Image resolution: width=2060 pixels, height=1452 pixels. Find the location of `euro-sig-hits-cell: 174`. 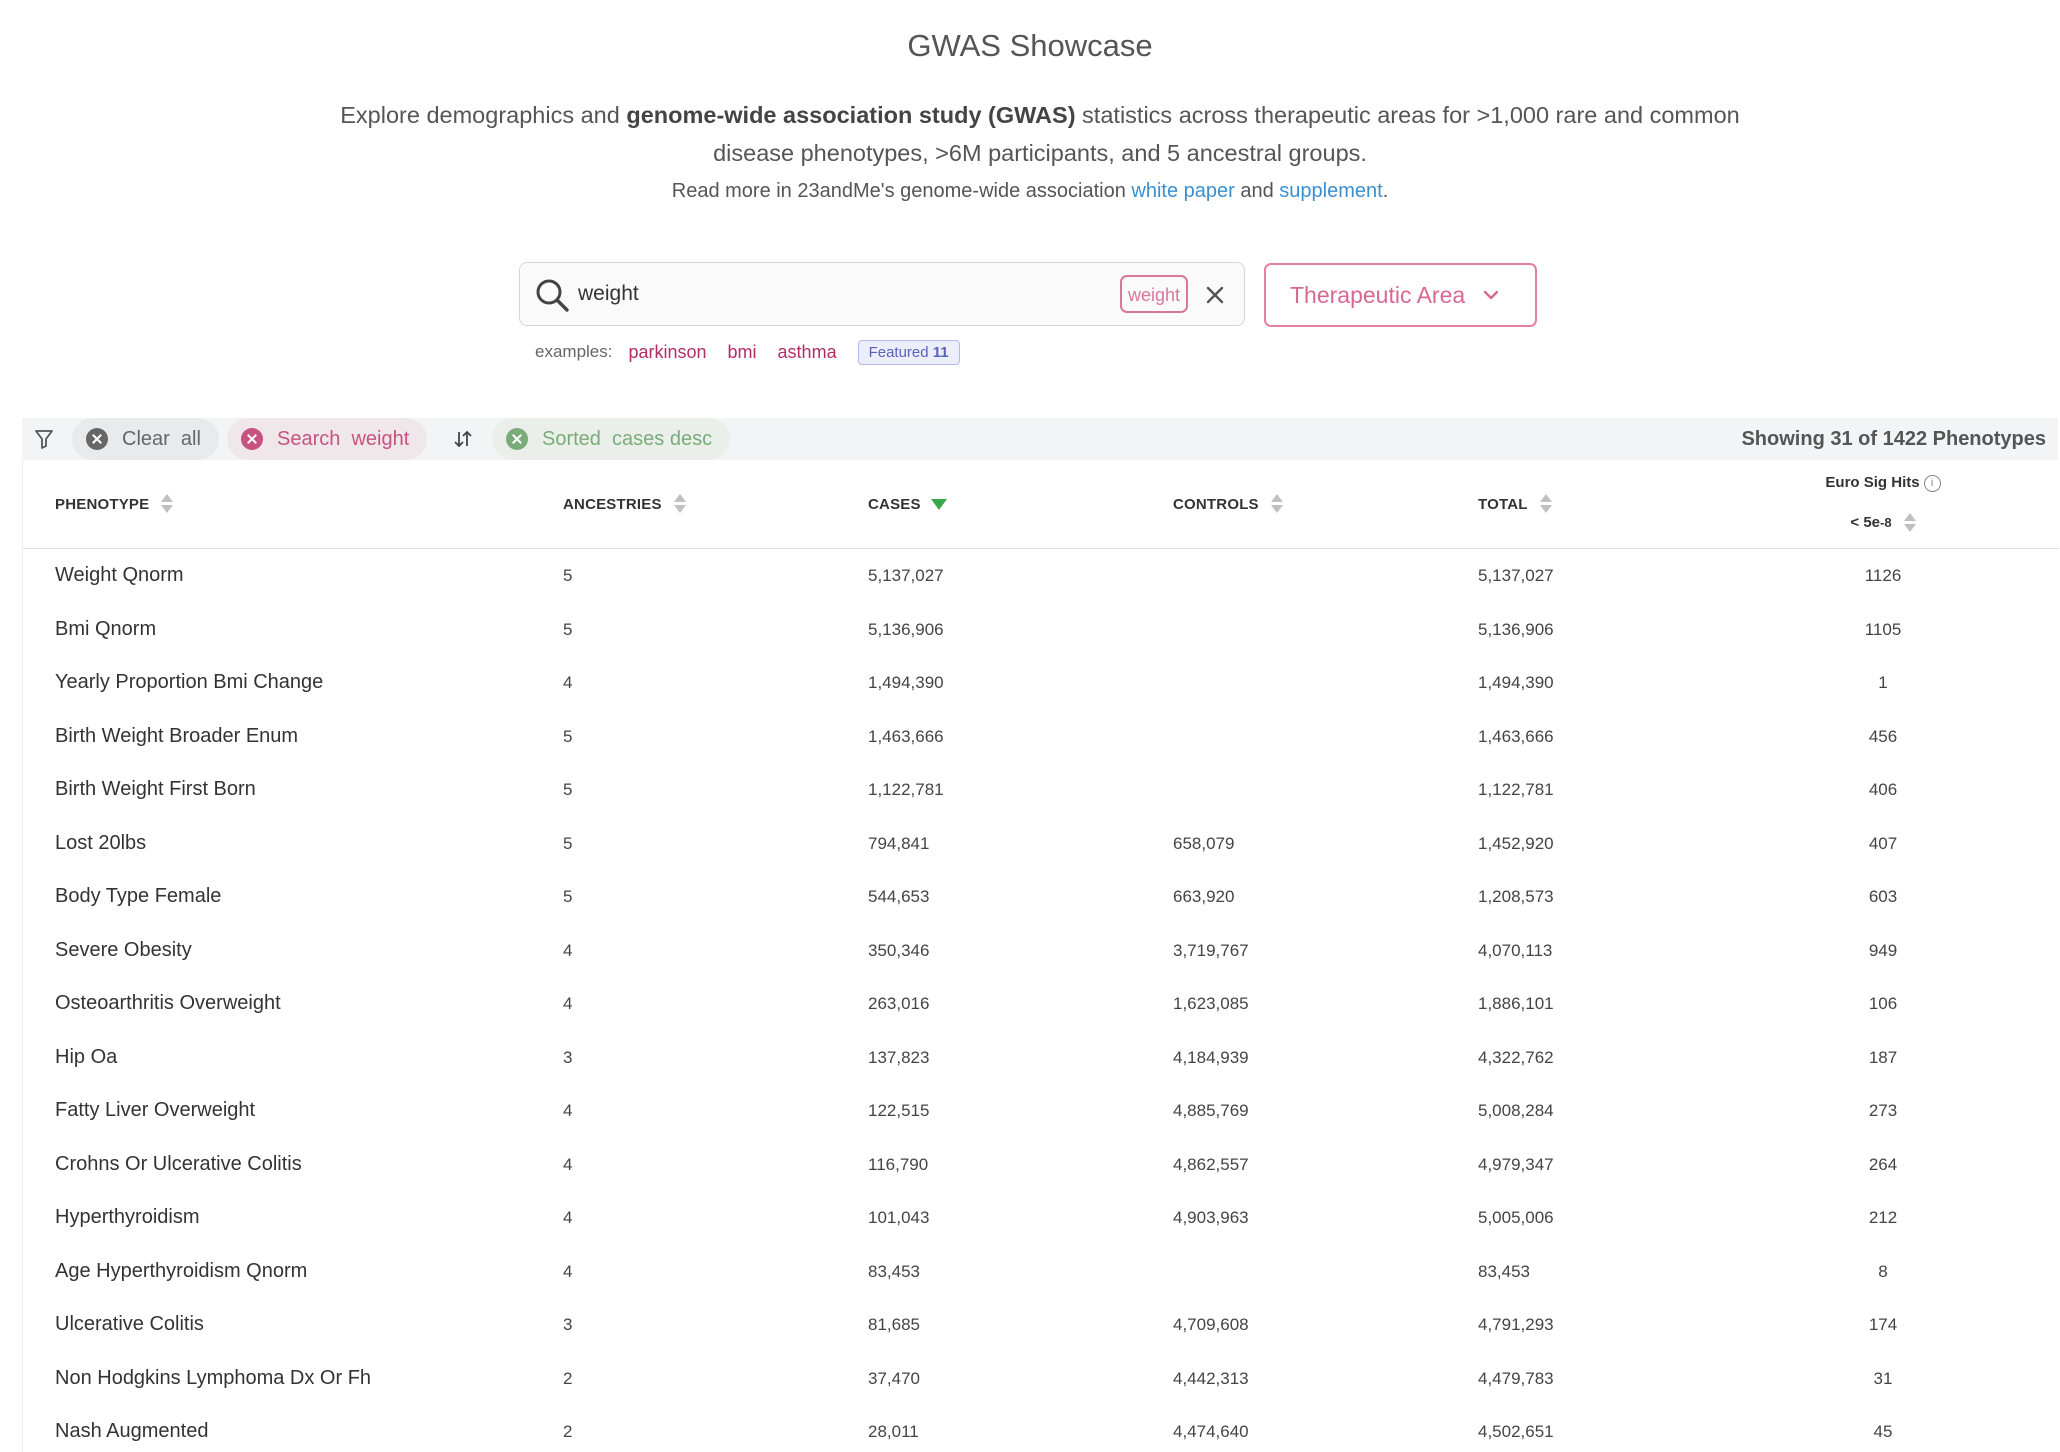

euro-sig-hits-cell: 174 is located at coordinates (1883, 1324).